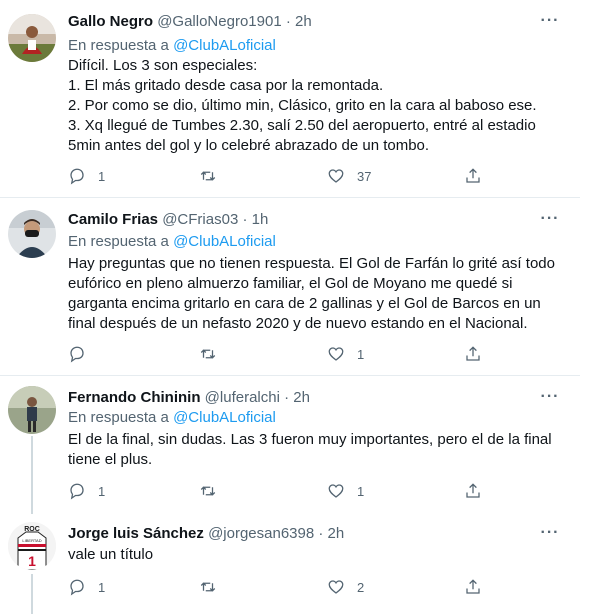 The image size is (600, 614). I want to click on avatar-badge-text: ROC, so click(32, 529).